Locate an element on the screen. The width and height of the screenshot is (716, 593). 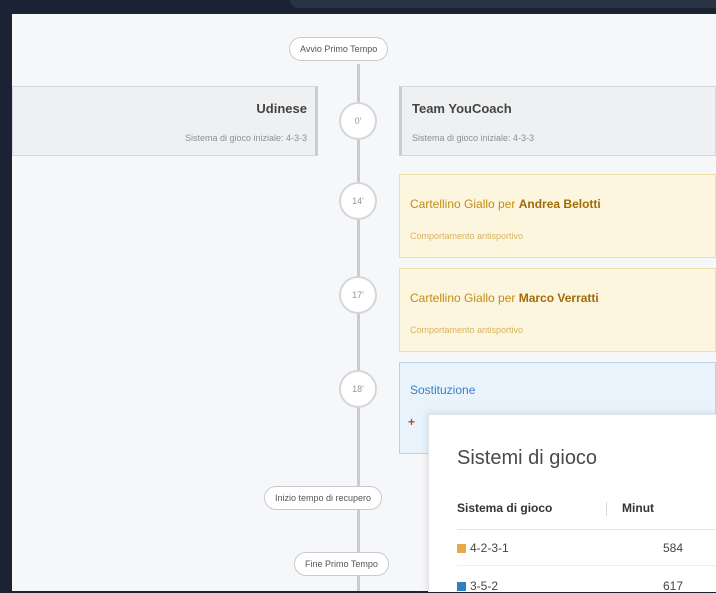
event-minute-marker: 17' is located at coordinates (358, 295).